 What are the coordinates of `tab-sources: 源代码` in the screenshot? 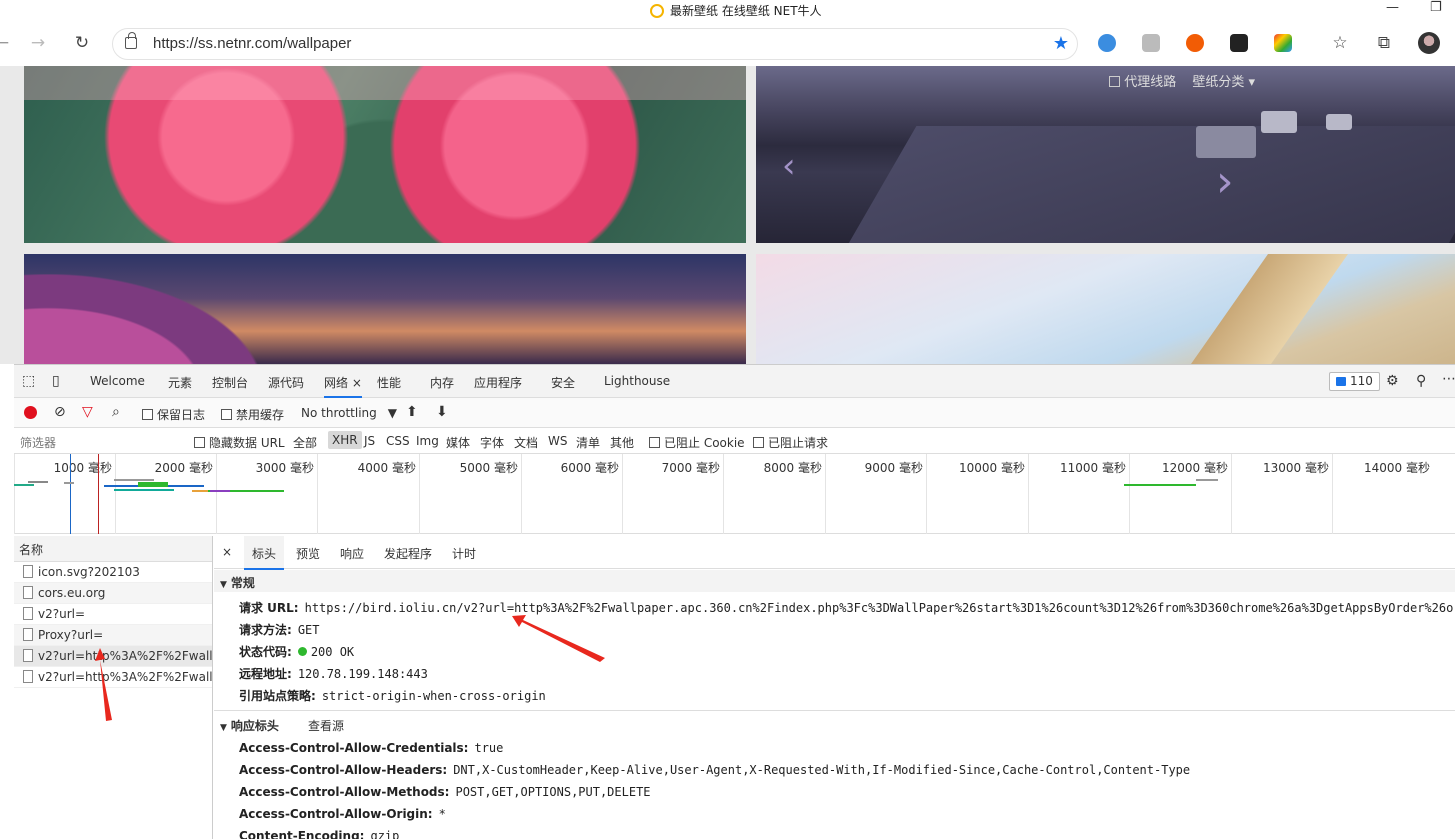 It's located at (286, 382).